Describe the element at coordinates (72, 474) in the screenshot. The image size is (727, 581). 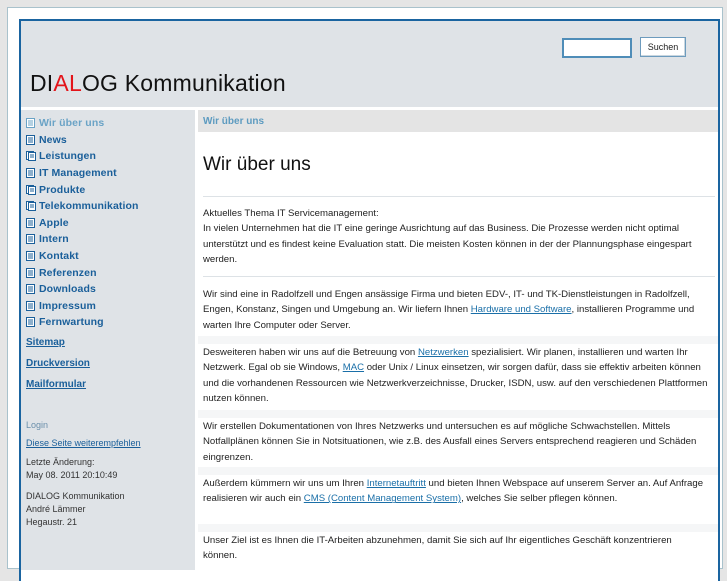
I see `last-change-value: May 08. 2011 20:10:49` at that location.